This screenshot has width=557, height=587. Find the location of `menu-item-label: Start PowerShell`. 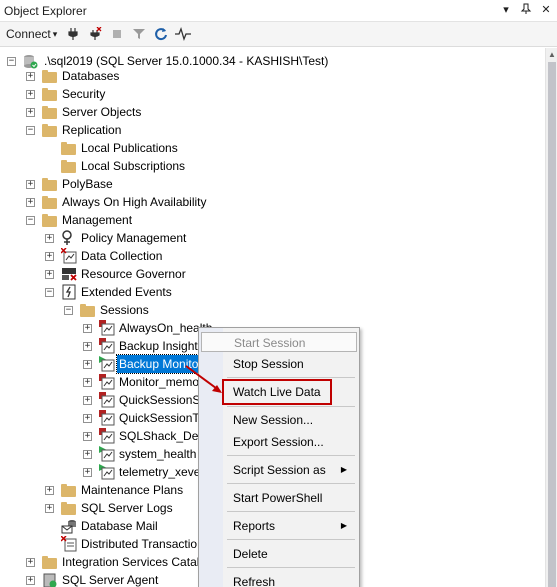

menu-item-label: Start PowerShell is located at coordinates (278, 498).